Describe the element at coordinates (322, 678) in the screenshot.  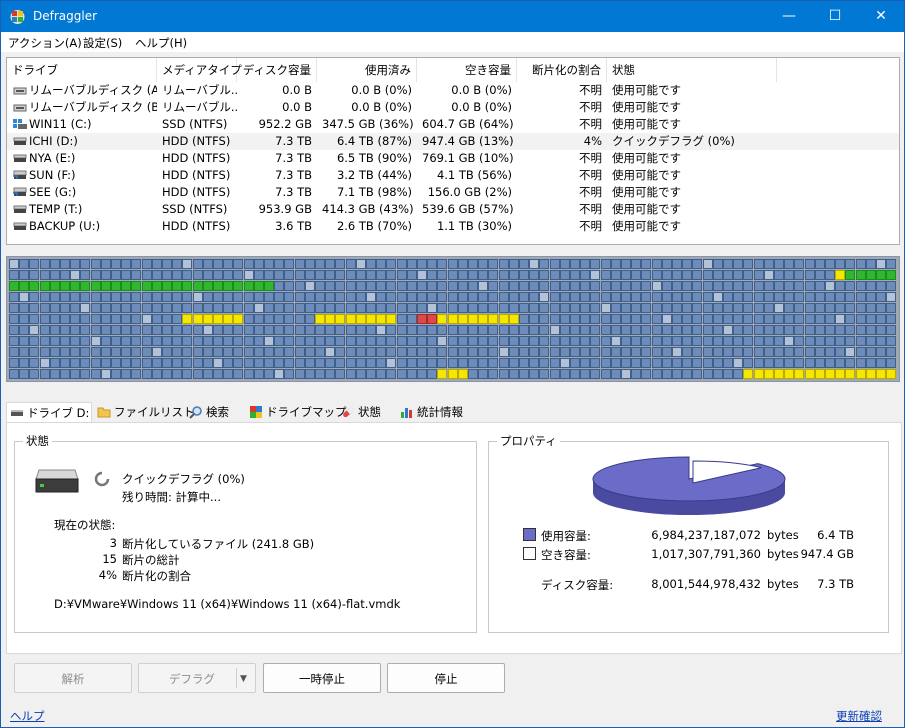
I see `pause-button: 一時停止` at that location.